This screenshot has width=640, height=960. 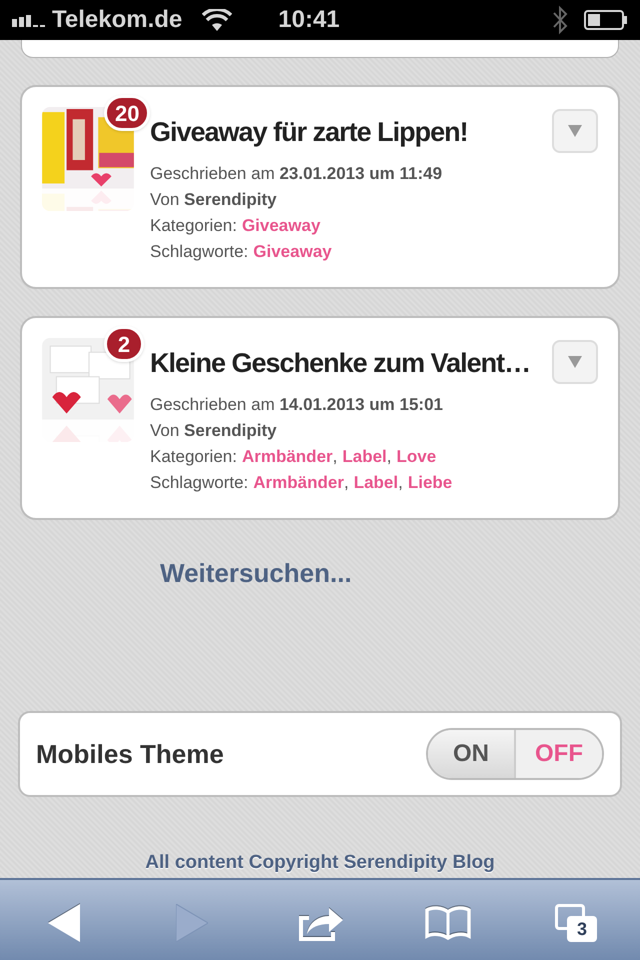 I want to click on tag-link: Liebe, so click(x=430, y=483).